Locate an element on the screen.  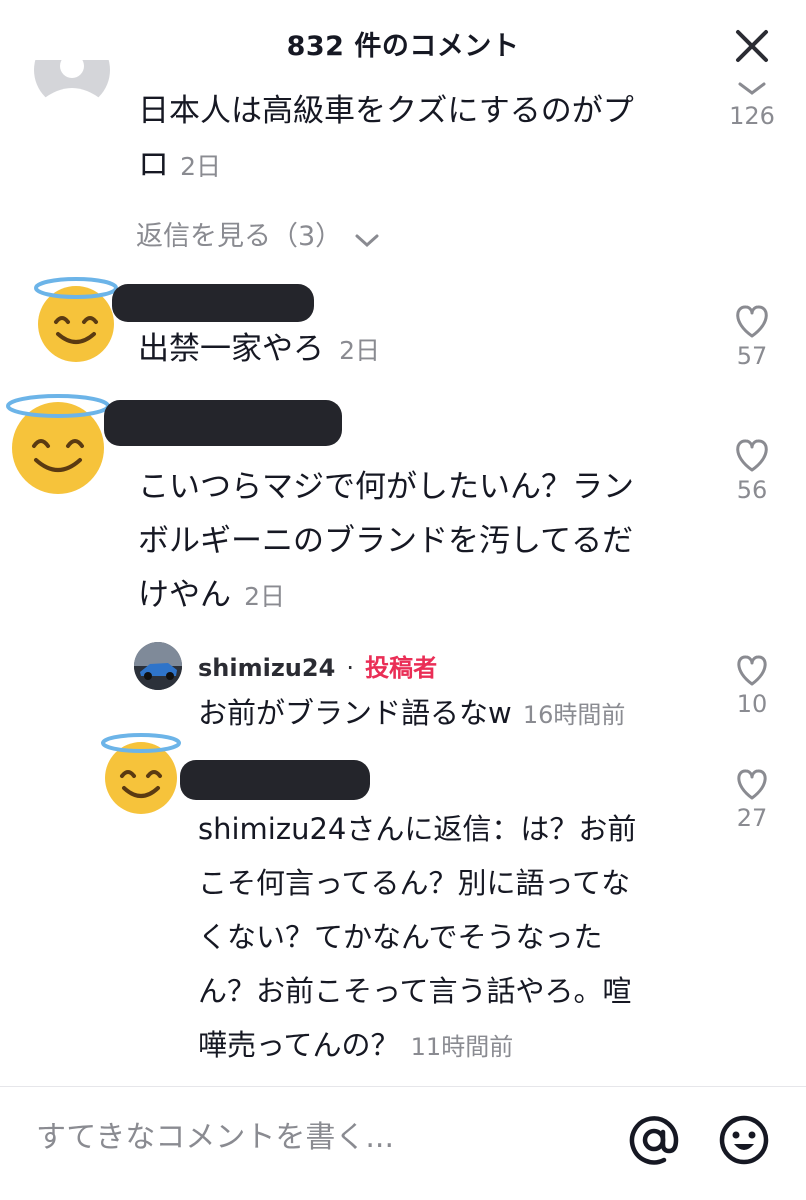
comment-2-like-button: 57 is located at coordinates (752, 339).